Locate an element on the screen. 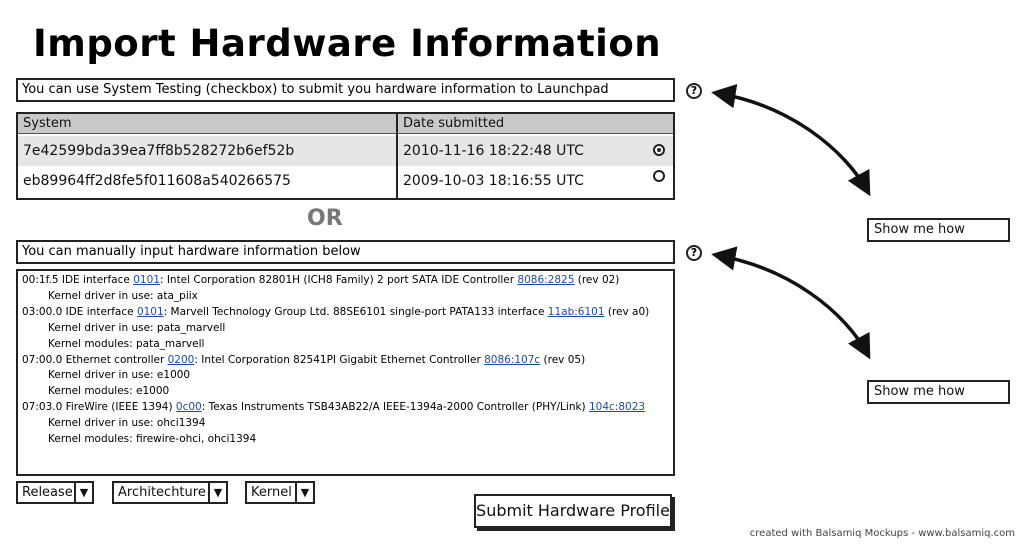 The height and width of the screenshot is (546, 1027). table-header: System Date submitted is located at coordinates (345, 124).